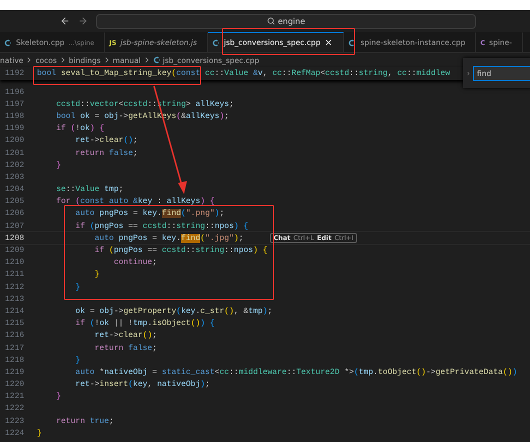 The image size is (530, 442). What do you see at coordinates (270, 21) in the screenshot?
I see `search-icon` at bounding box center [270, 21].